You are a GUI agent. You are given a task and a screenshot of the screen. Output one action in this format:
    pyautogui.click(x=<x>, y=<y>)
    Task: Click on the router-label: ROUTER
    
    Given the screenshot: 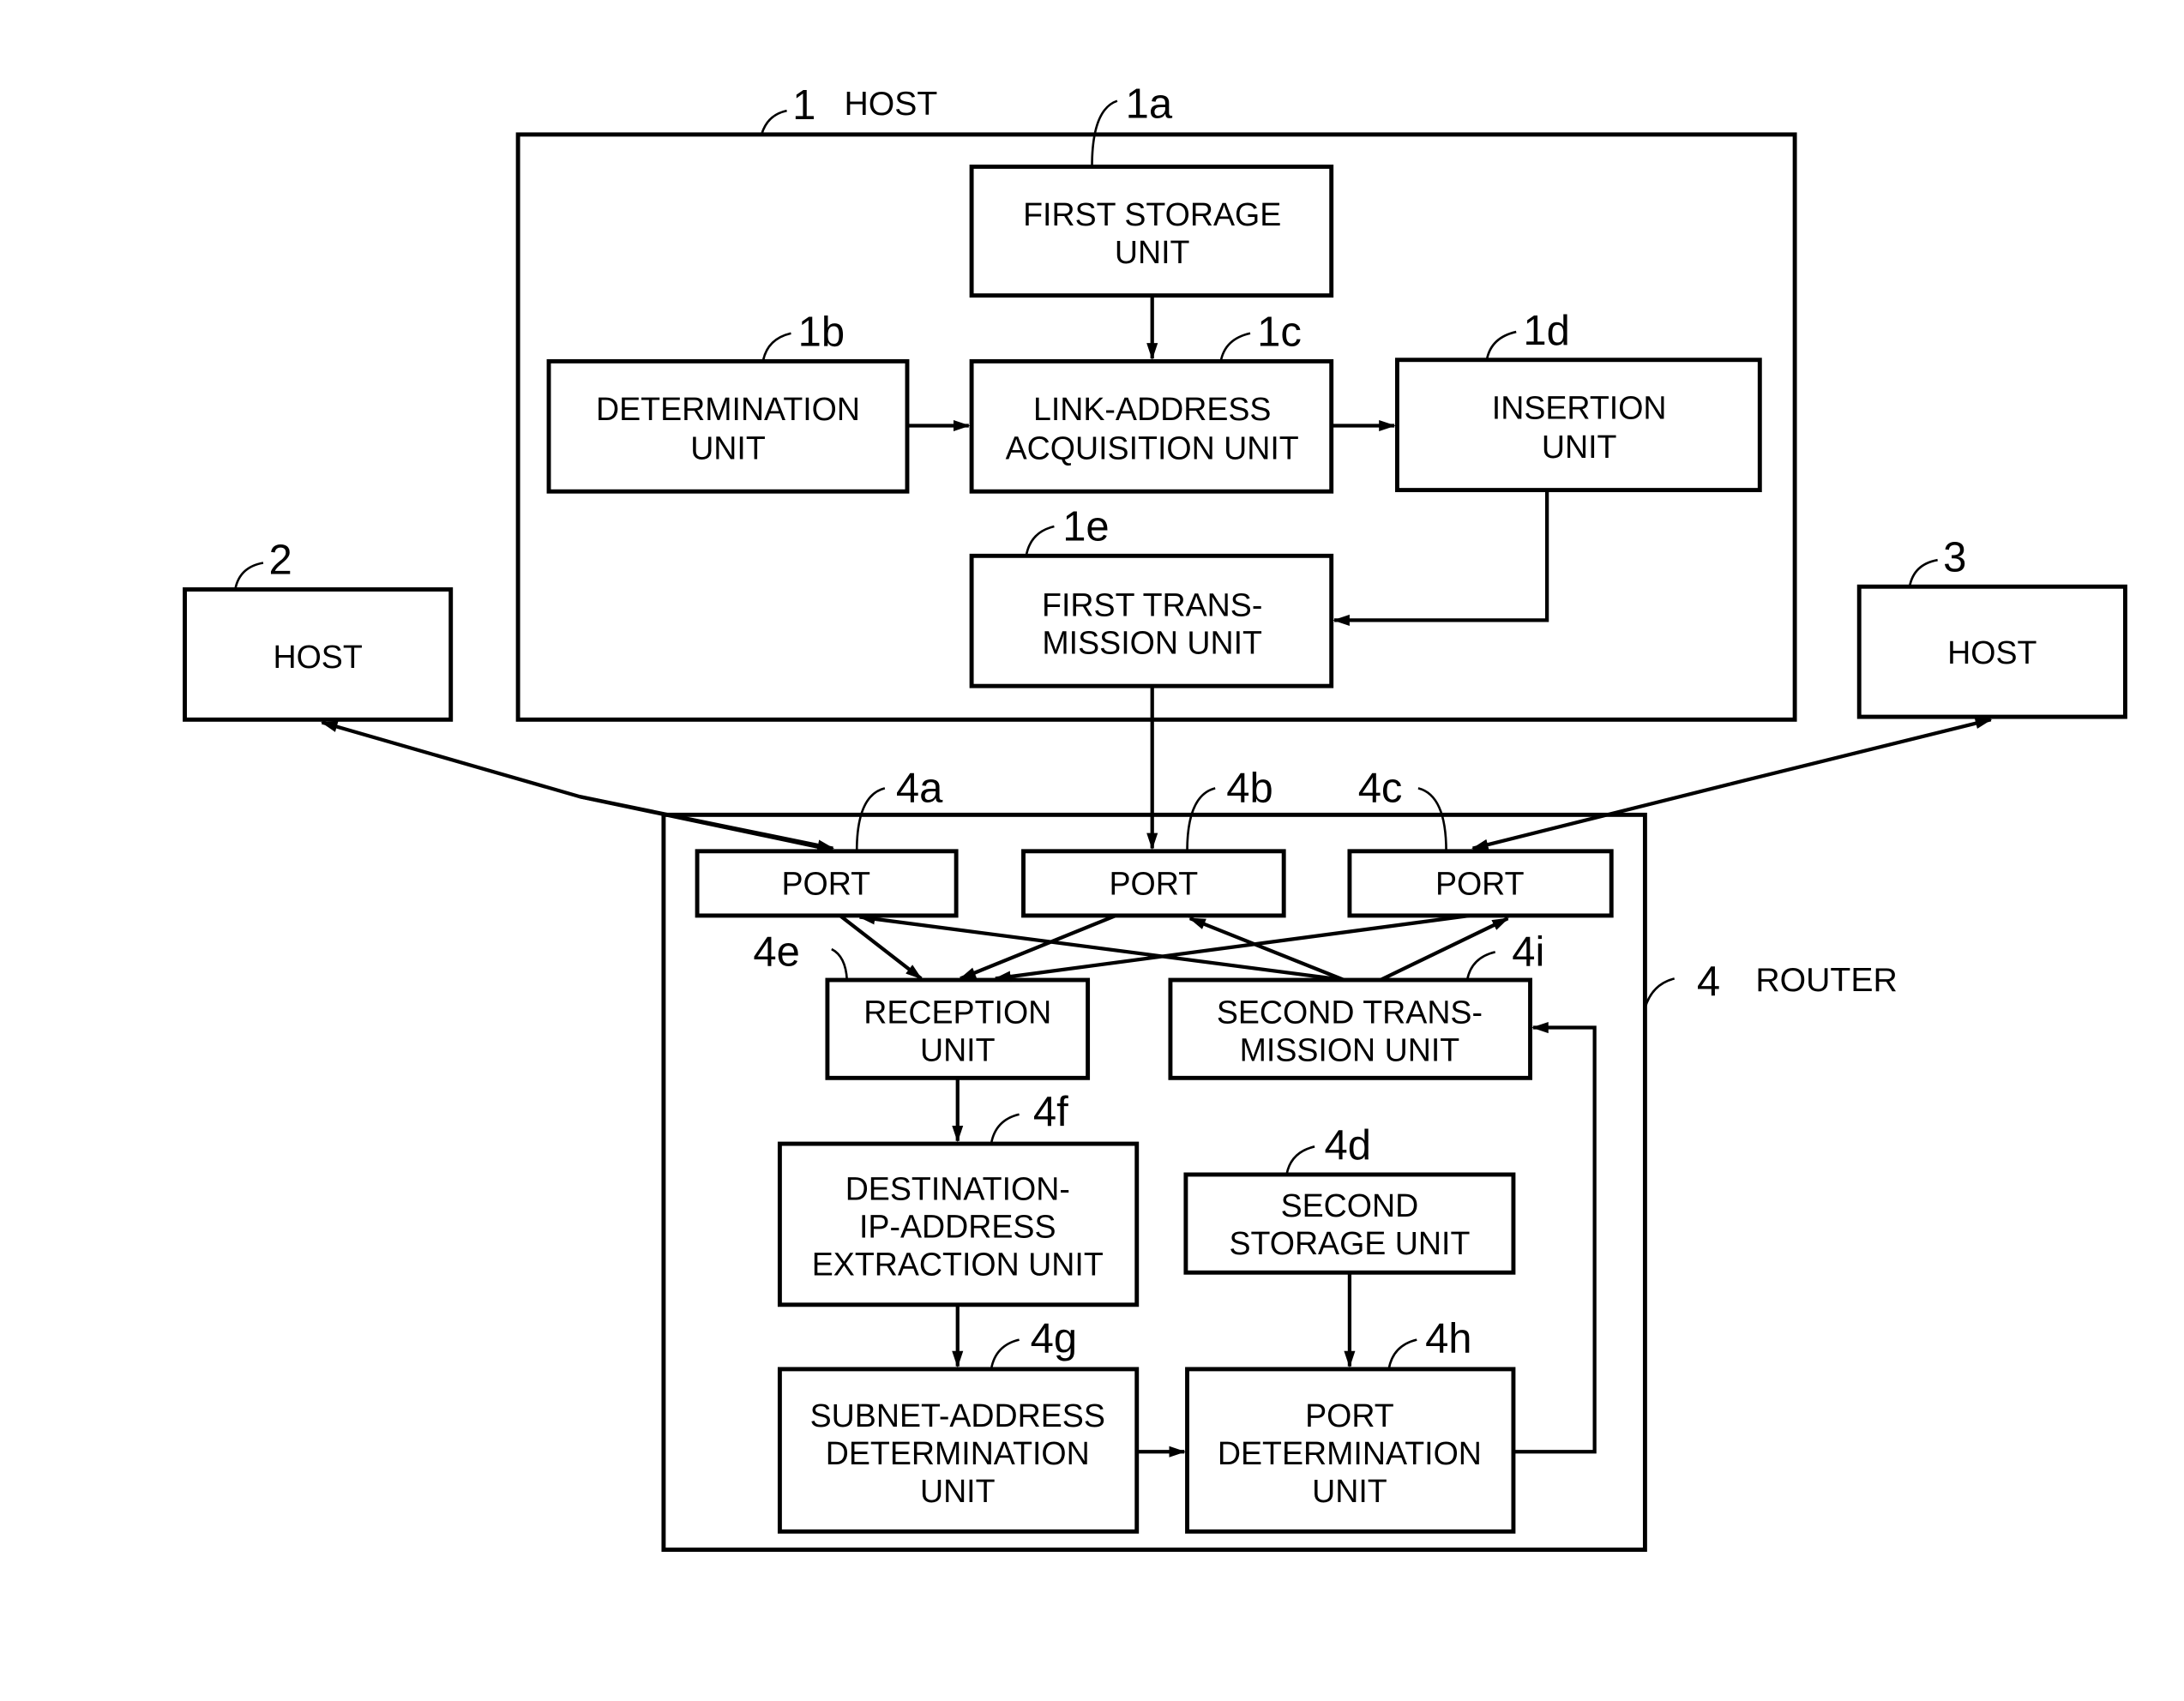 What is the action you would take?
    pyautogui.click(x=1826, y=980)
    